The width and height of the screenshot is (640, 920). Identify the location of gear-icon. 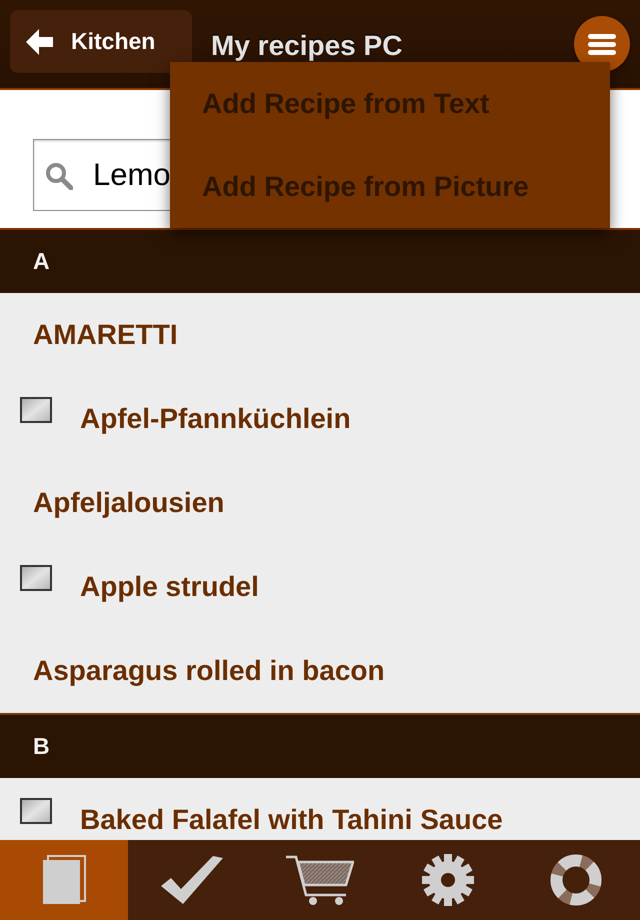
(448, 880).